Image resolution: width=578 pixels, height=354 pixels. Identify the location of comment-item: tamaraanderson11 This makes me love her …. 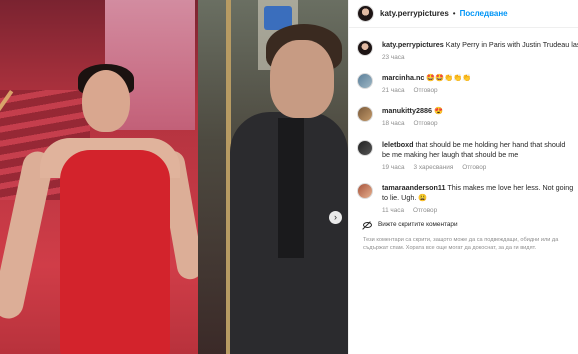
(465, 199).